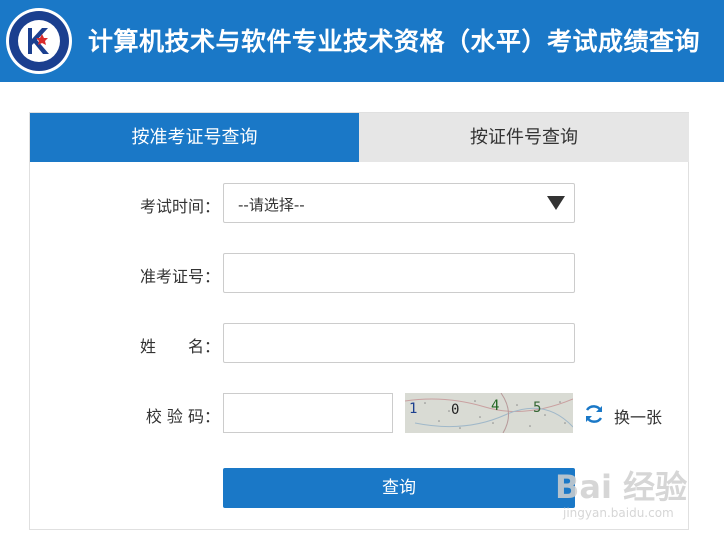 This screenshot has width=724, height=539. What do you see at coordinates (179, 346) in the screenshot?
I see `name-label: 姓 名：` at bounding box center [179, 346].